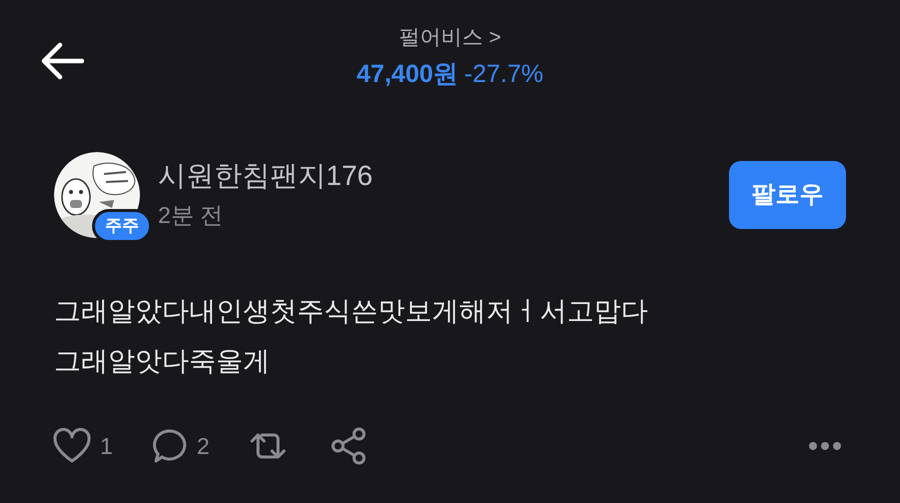 Image resolution: width=900 pixels, height=503 pixels. What do you see at coordinates (450, 38) in the screenshot?
I see `stock-name-link: 펄어비스 >` at bounding box center [450, 38].